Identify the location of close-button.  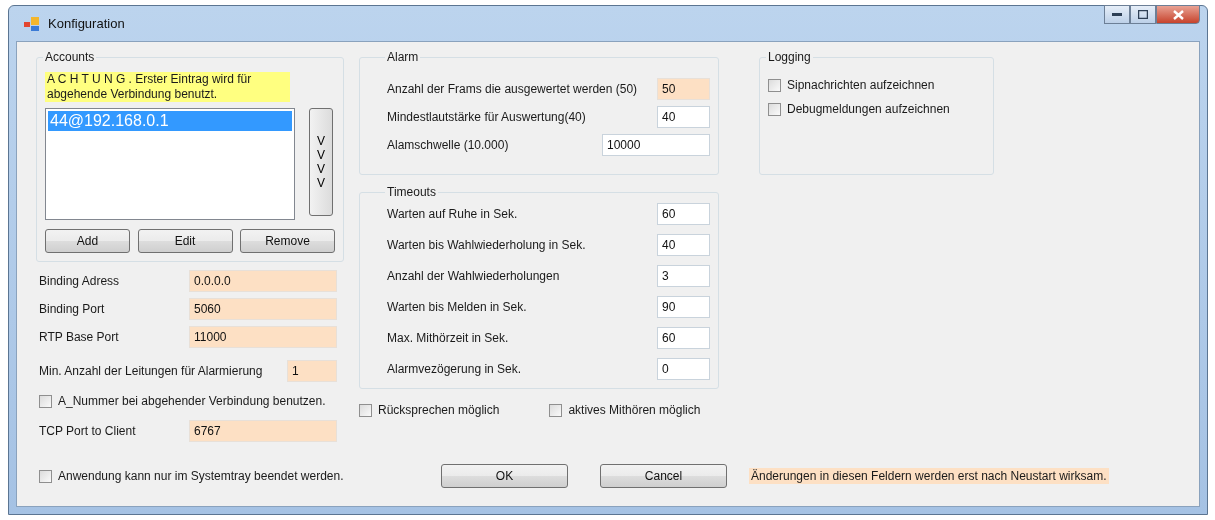
(1178, 14).